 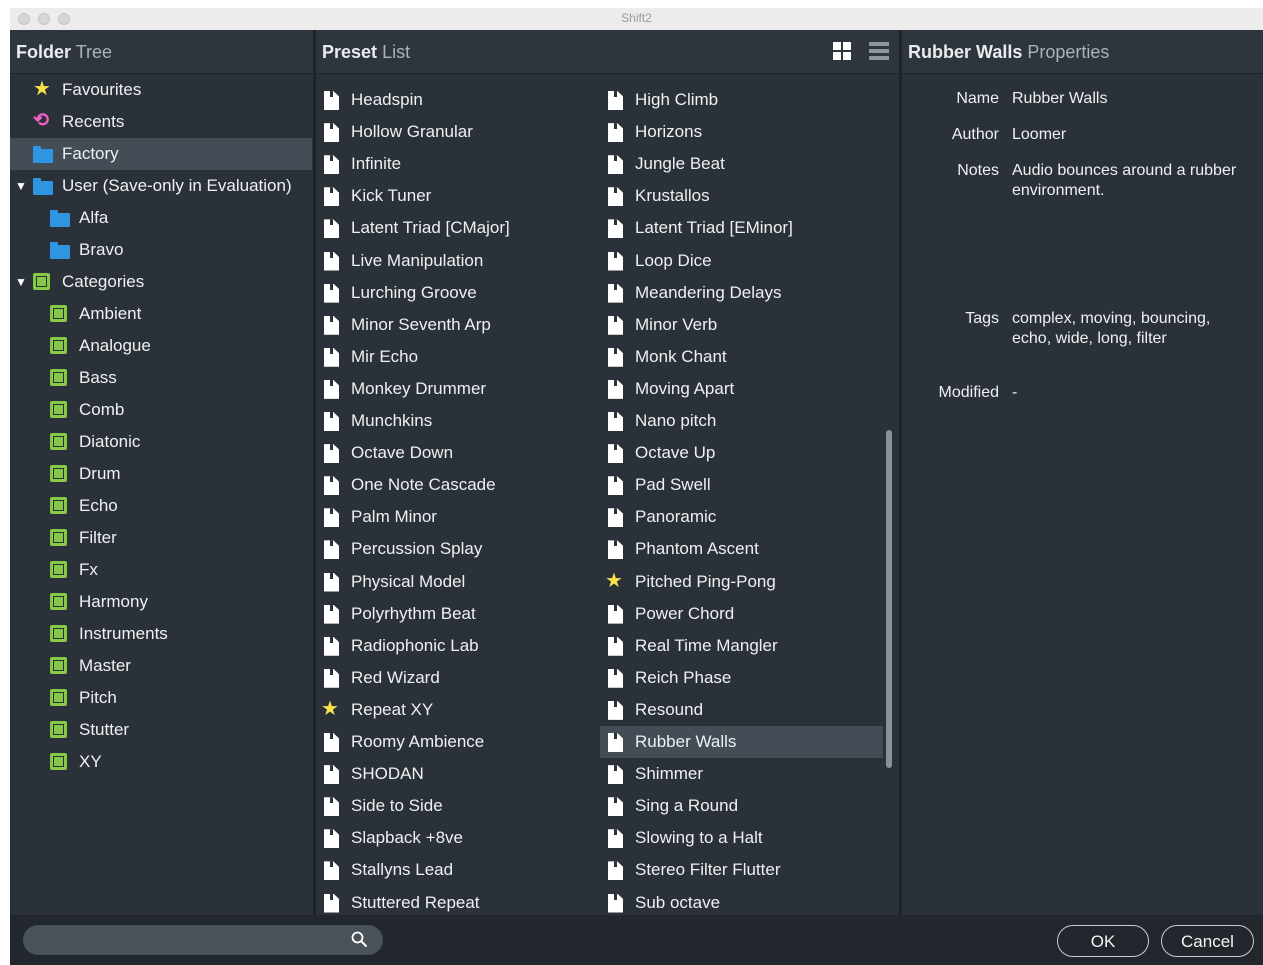 I want to click on preset-item-stereo-filter-flutter: Stereo Filter Flutter, so click(x=741, y=870).